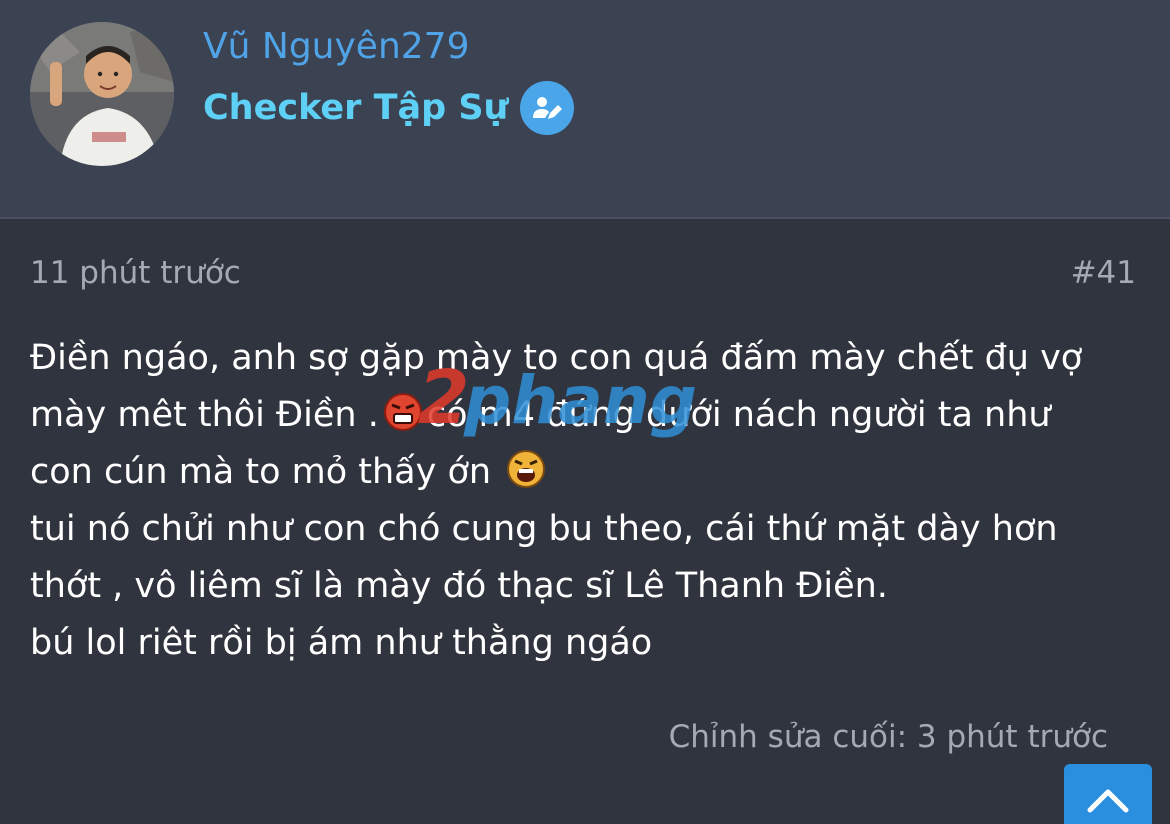  I want to click on avatar, so click(102, 94).